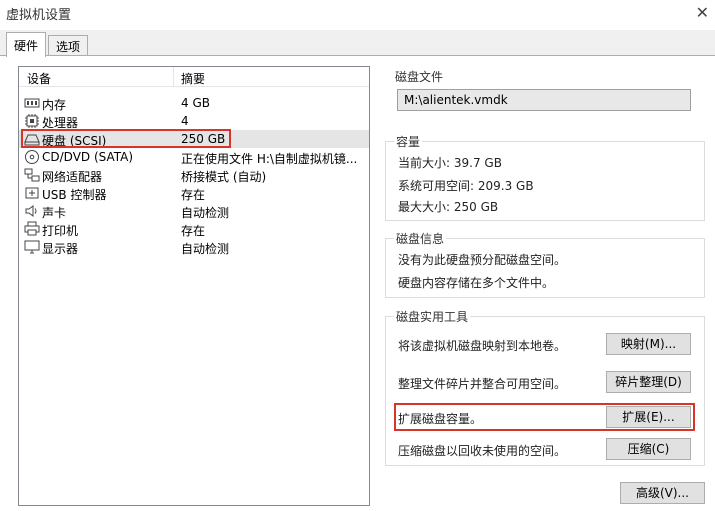 This screenshot has width=715, height=511. What do you see at coordinates (702, 12) in the screenshot?
I see `close-icon: ✕` at bounding box center [702, 12].